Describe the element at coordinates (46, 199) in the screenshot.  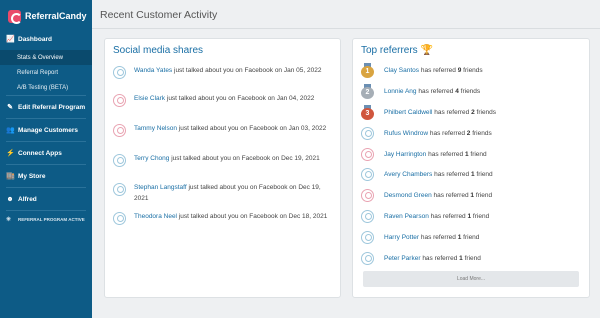
I see `sidebar-item-alfred: ☻ Alfred` at that location.